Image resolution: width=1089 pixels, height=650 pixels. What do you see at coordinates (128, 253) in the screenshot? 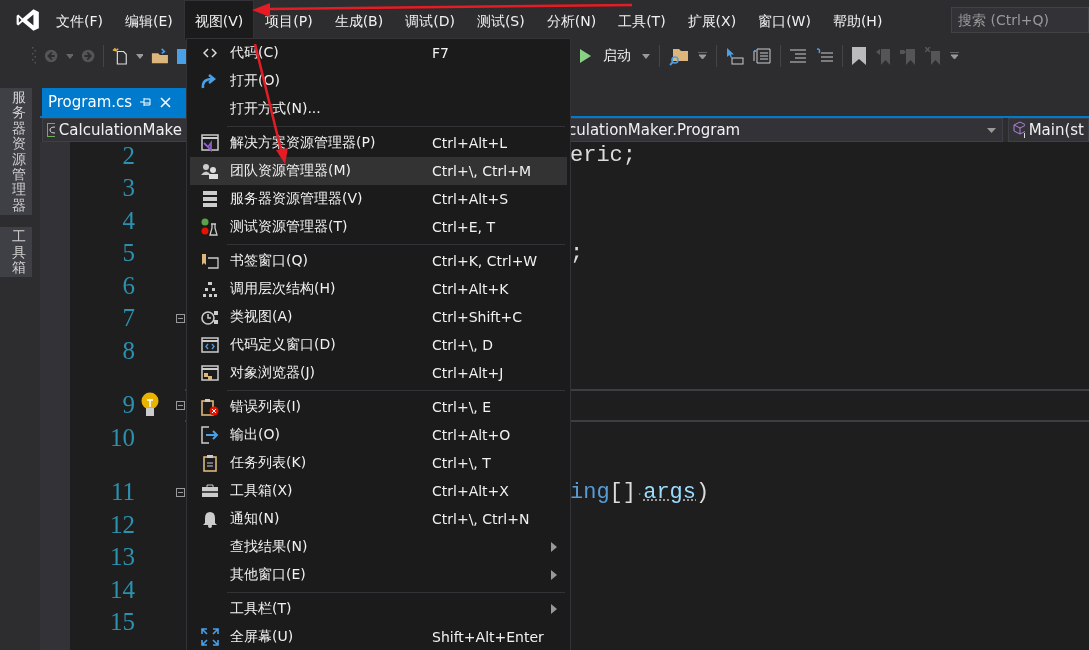
I see `line-number: 5` at bounding box center [128, 253].